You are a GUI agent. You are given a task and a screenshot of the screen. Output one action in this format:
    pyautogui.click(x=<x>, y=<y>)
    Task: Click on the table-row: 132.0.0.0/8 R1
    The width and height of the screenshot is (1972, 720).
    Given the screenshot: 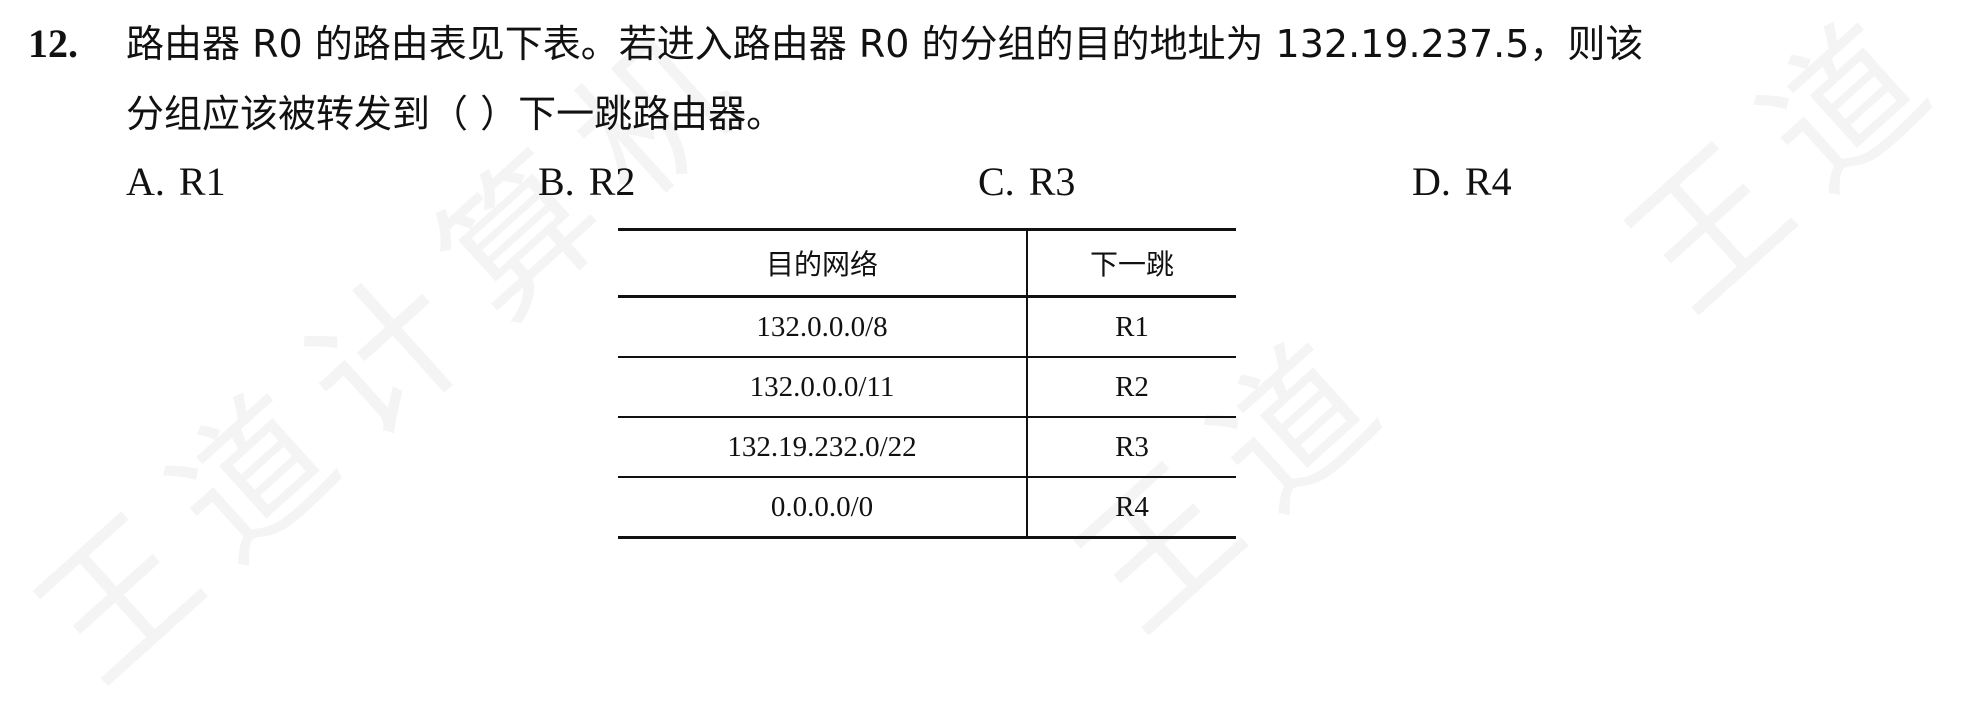 What is the action you would take?
    pyautogui.click(x=927, y=327)
    